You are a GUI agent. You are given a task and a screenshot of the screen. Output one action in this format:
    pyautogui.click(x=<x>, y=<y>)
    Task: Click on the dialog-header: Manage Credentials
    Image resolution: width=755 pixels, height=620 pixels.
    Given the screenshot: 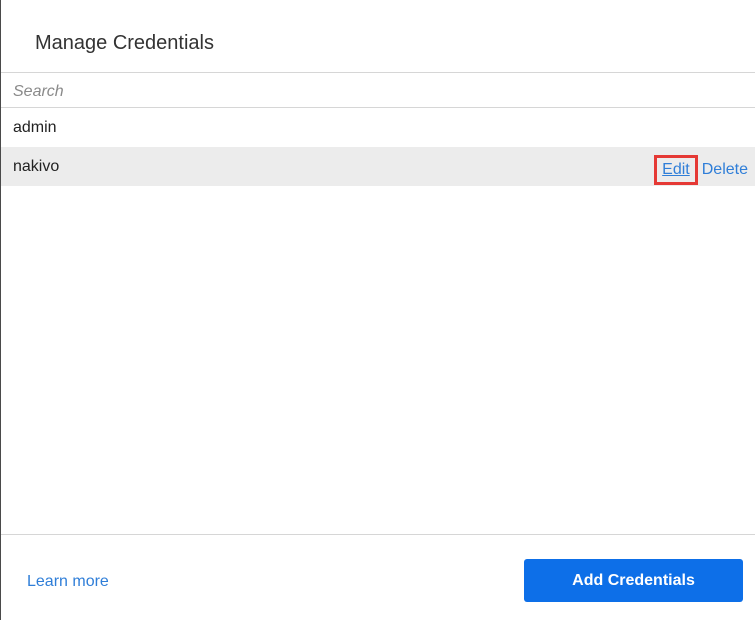 What is the action you would take?
    pyautogui.click(x=378, y=36)
    